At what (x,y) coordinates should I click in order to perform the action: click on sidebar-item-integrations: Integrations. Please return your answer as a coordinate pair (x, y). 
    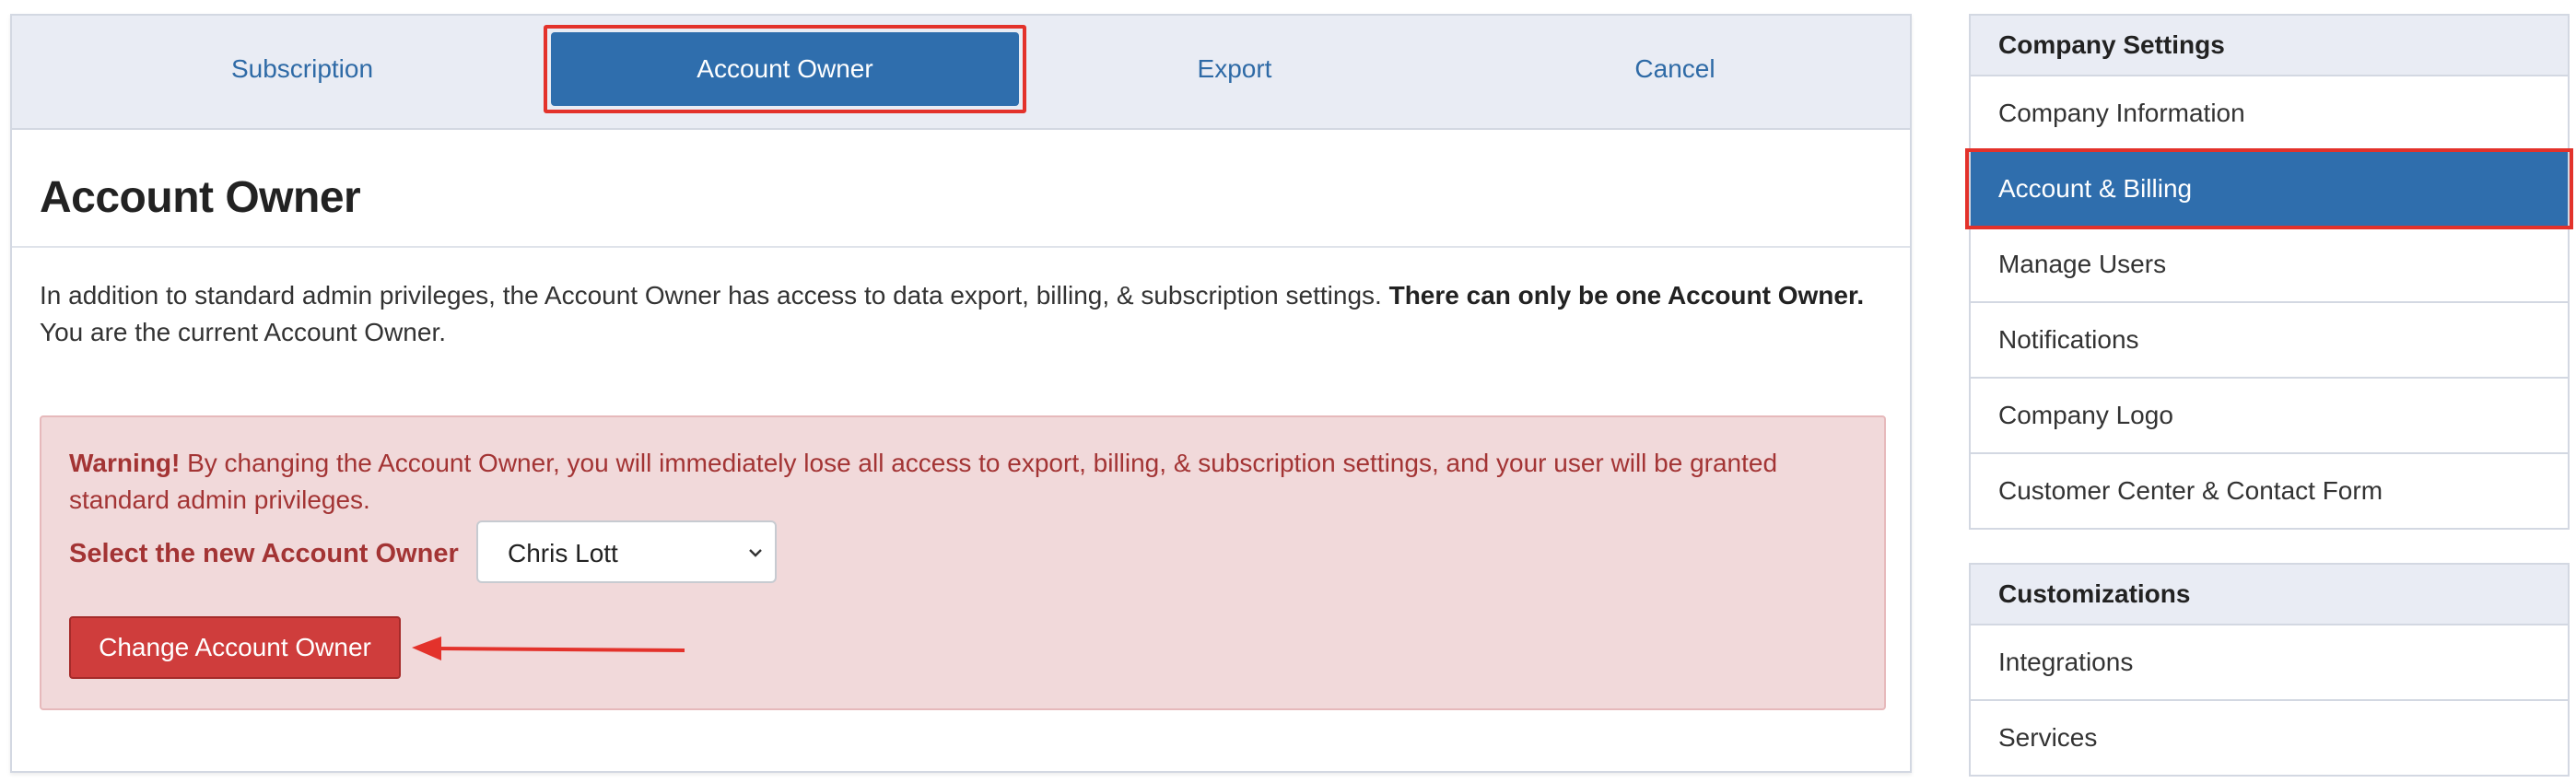
    Looking at the image, I should click on (2269, 663).